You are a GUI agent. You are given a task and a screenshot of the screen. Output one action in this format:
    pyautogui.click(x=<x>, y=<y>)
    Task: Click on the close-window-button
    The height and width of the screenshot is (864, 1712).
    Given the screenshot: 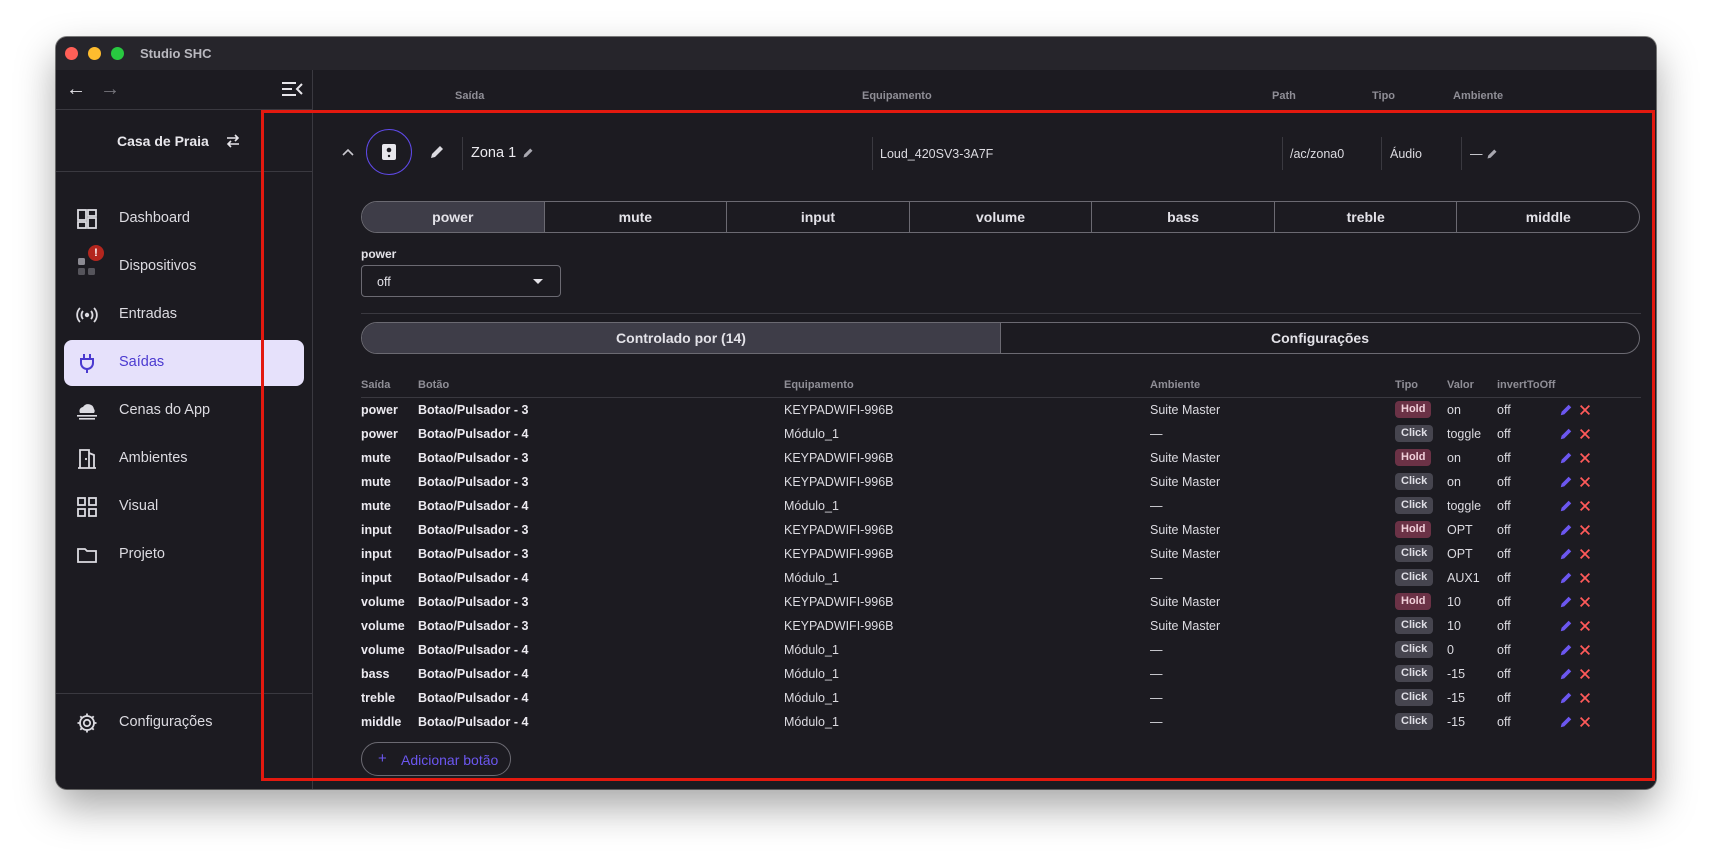 What is the action you would take?
    pyautogui.click(x=71, y=53)
    